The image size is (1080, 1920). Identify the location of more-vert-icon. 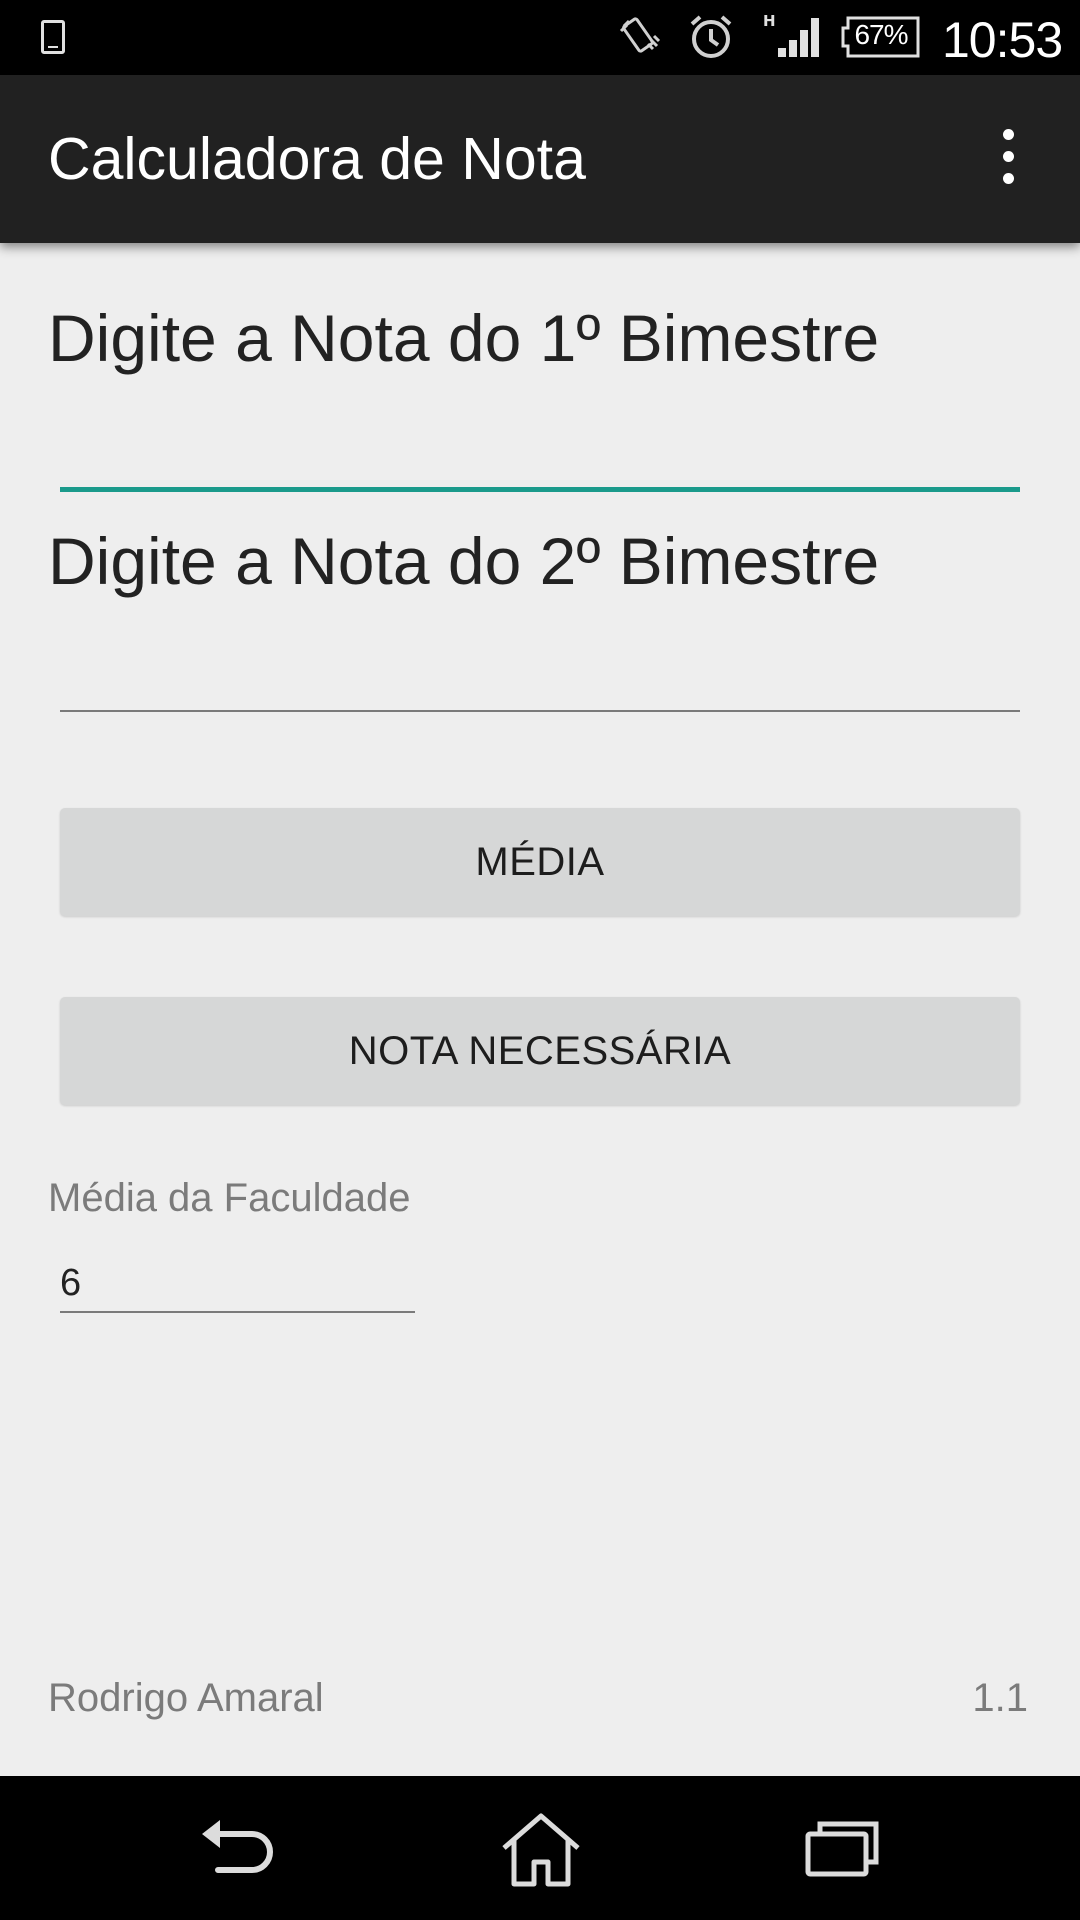
(1008, 159).